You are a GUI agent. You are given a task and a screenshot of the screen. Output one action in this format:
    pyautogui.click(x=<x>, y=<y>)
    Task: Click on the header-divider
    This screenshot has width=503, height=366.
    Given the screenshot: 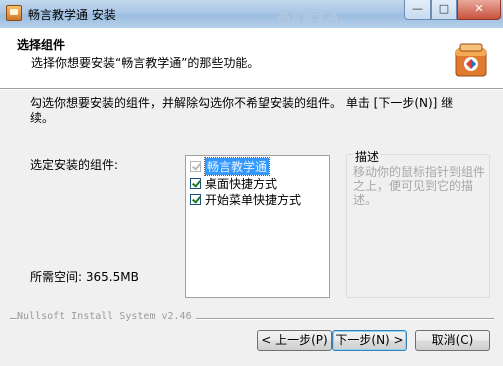 What is the action you would take?
    pyautogui.click(x=251, y=89)
    